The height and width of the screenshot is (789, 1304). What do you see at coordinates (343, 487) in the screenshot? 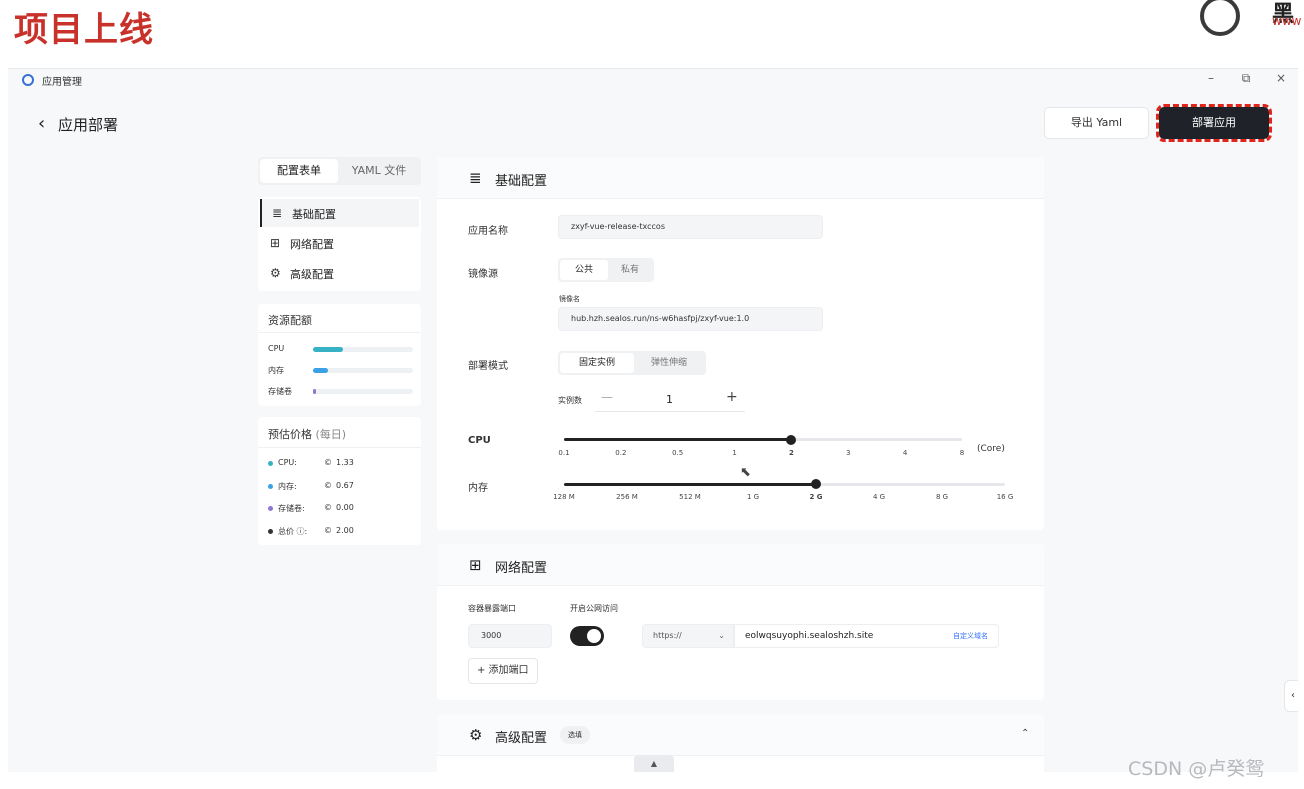
I see `price-row-memory: 内存: © 0.67` at bounding box center [343, 487].